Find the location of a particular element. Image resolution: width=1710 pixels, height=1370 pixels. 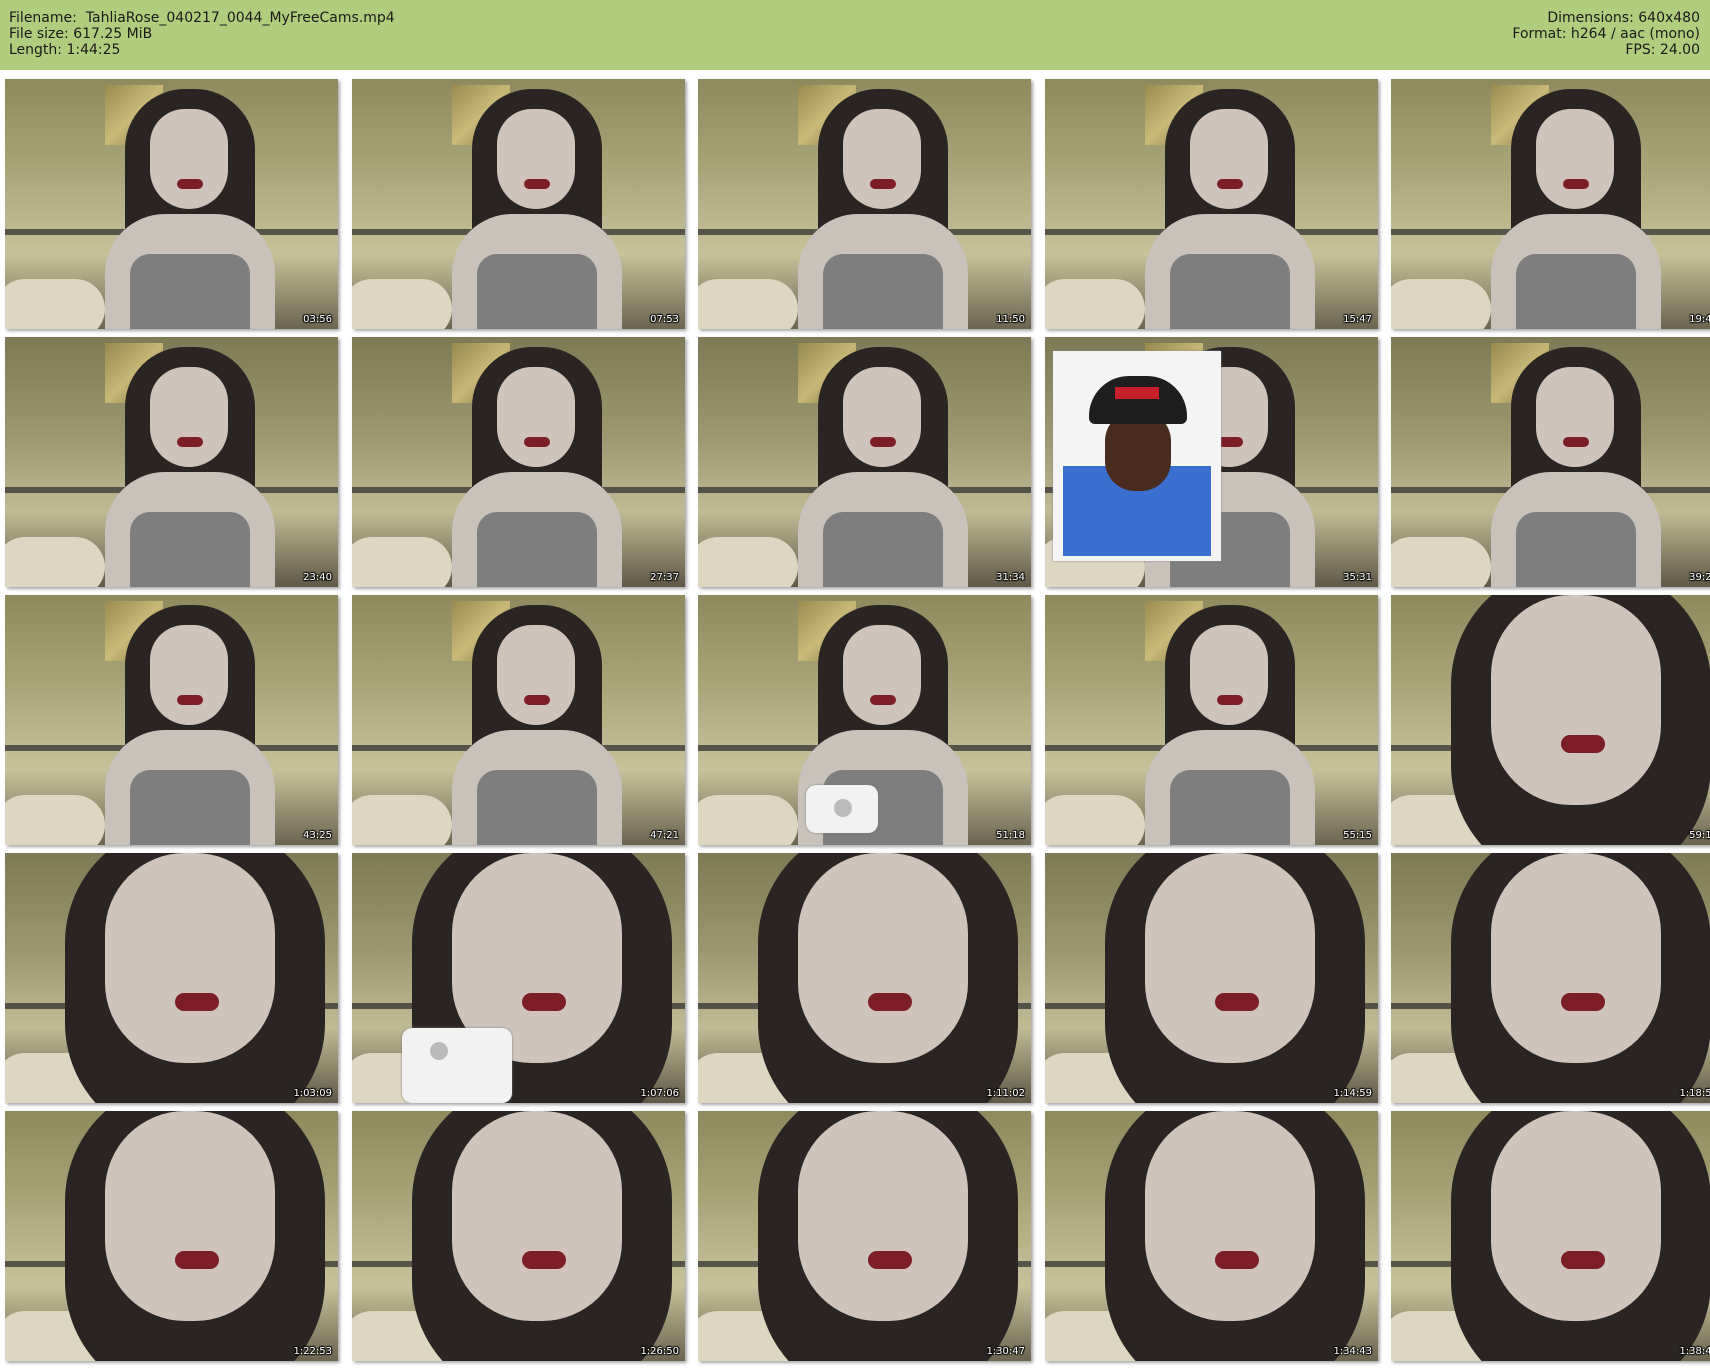

video-thumbnail: 1:07:06 is located at coordinates (518, 978).